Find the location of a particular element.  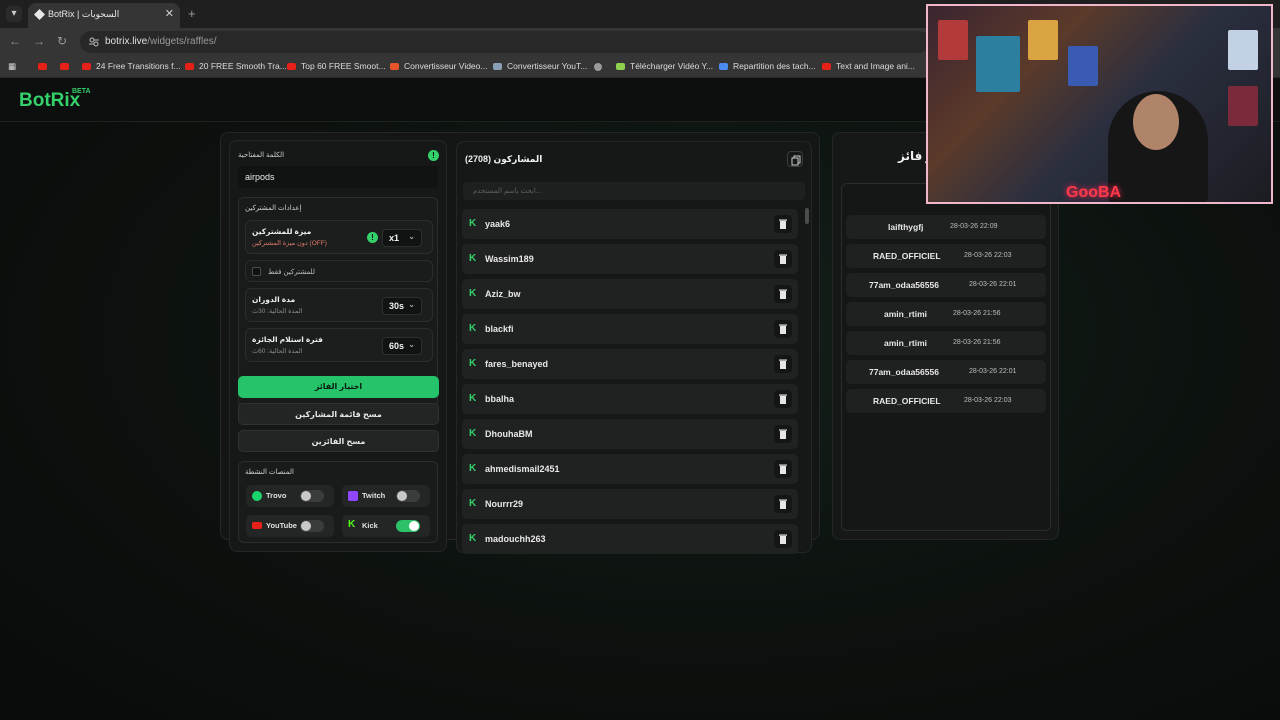

apps-grid-icon: ▦ is located at coordinates (12, 66).